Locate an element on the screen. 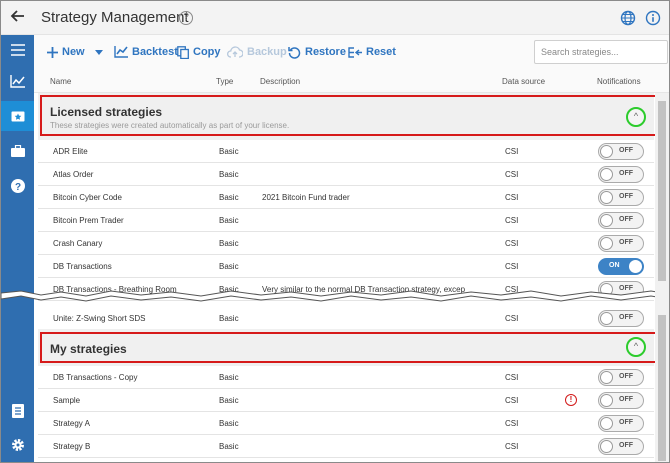 The height and width of the screenshot is (463, 670). table-row: Bitcoin Prem Trader Basic CSI OFF is located at coordinates (346, 220).